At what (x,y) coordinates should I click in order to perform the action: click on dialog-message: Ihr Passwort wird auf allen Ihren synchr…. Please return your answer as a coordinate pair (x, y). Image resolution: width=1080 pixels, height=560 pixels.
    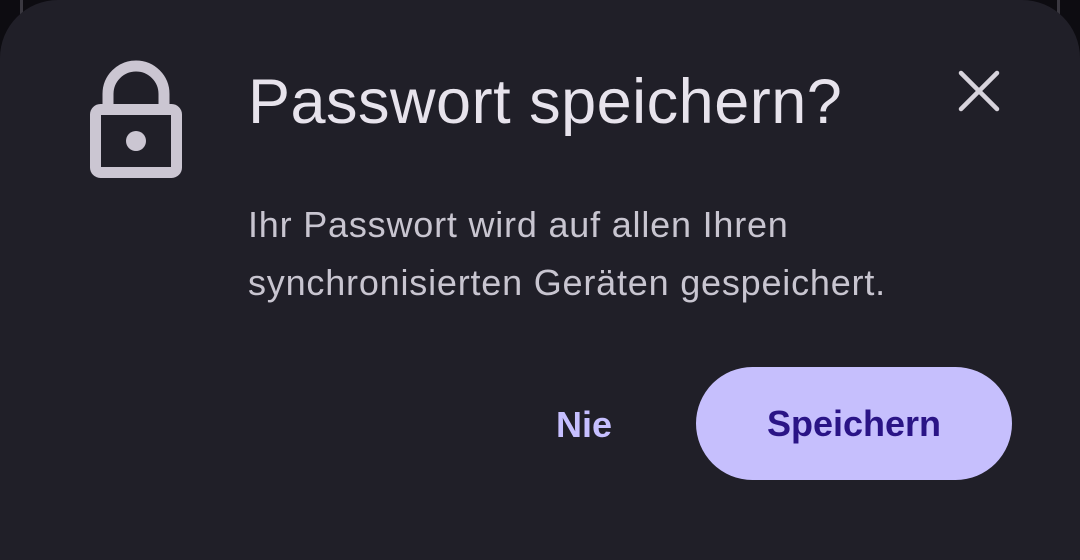
    Looking at the image, I should click on (567, 253).